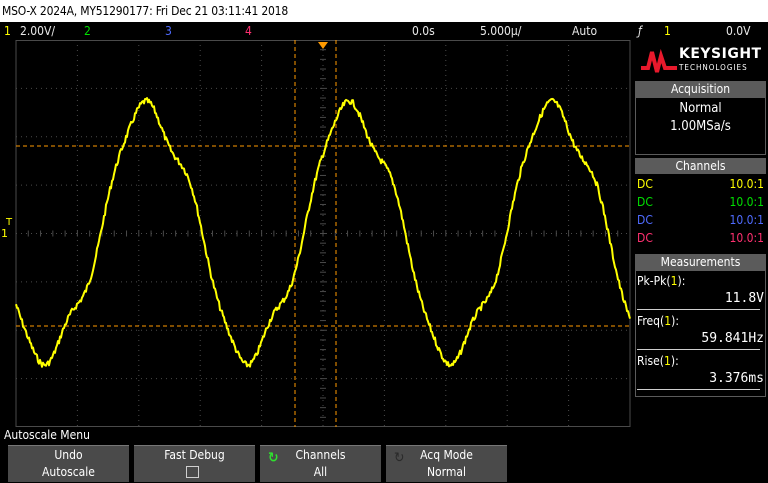  What do you see at coordinates (68, 472) in the screenshot?
I see `undo-autoscale-line2: Autoscale` at bounding box center [68, 472].